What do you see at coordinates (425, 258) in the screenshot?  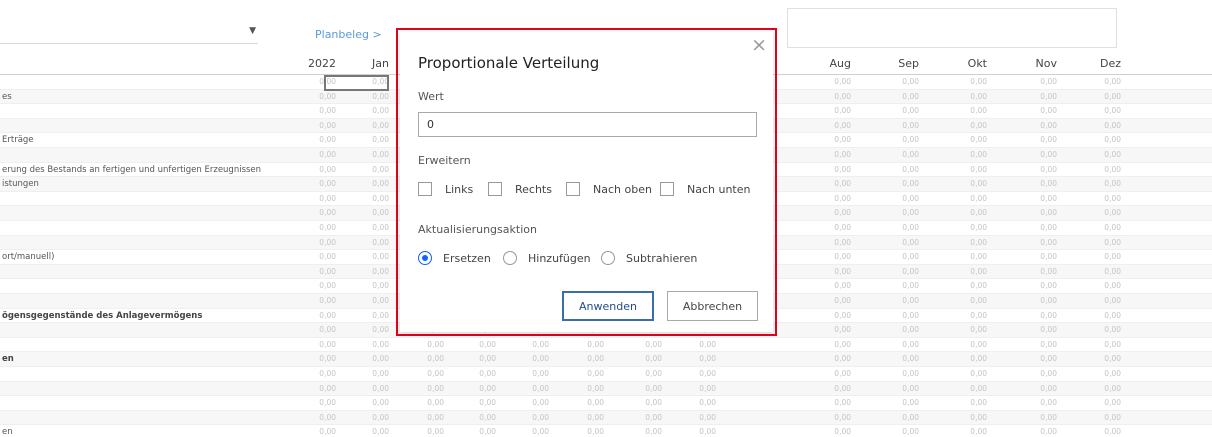 I see `radio-button-selected` at bounding box center [425, 258].